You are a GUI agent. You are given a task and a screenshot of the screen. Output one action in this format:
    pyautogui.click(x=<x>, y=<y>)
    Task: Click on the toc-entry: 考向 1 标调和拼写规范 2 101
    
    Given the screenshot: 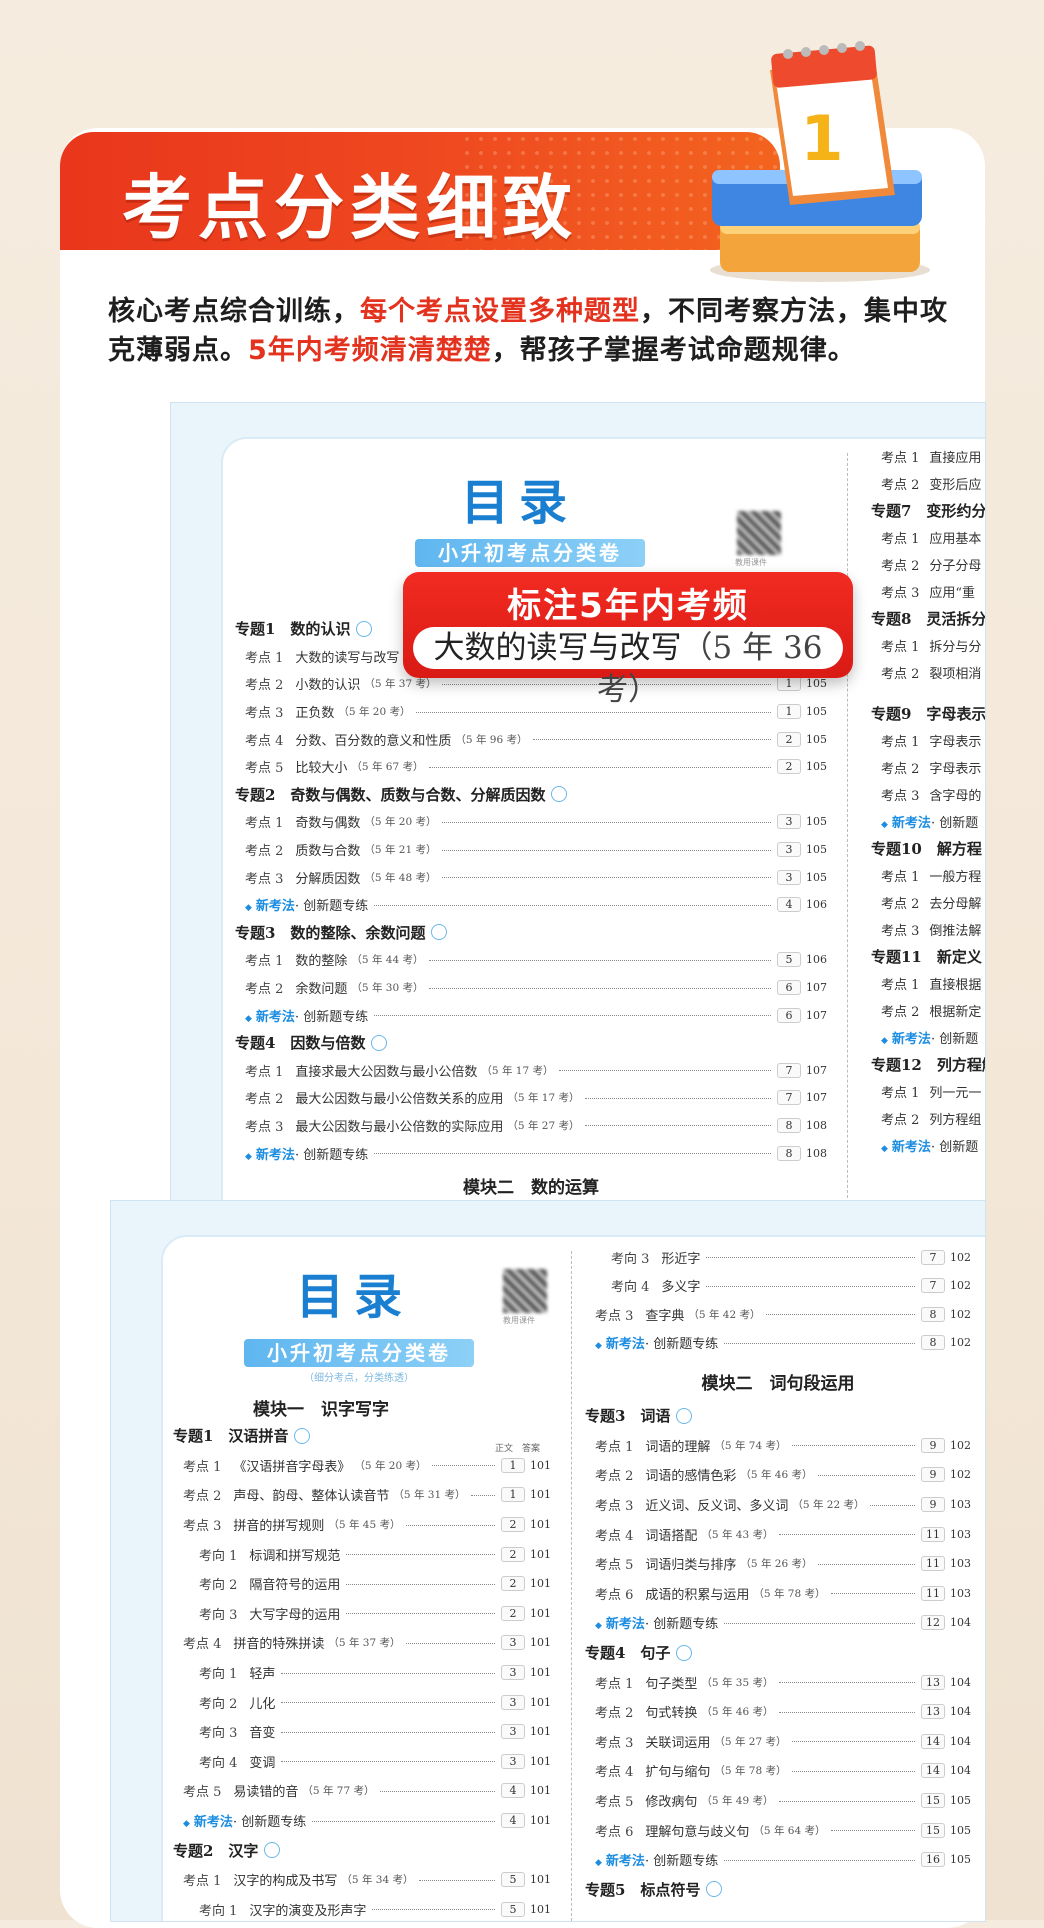 What is the action you would take?
    pyautogui.click(x=362, y=1554)
    